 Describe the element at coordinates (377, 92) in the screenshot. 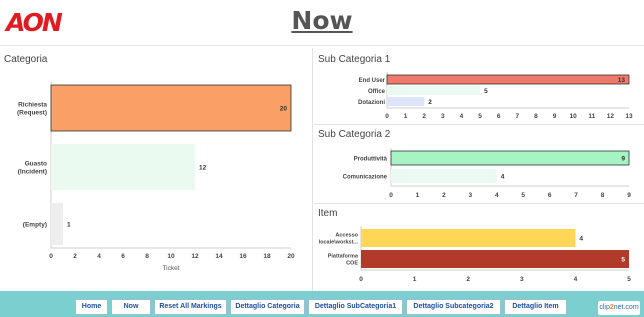

I see `category-label: Office` at that location.